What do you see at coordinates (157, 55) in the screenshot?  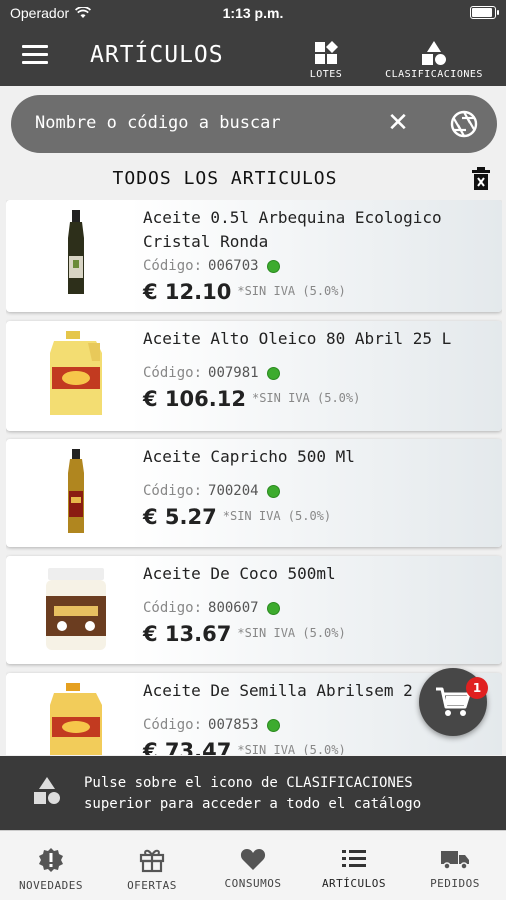 I see `page-title: ARTÍCULOS` at bounding box center [157, 55].